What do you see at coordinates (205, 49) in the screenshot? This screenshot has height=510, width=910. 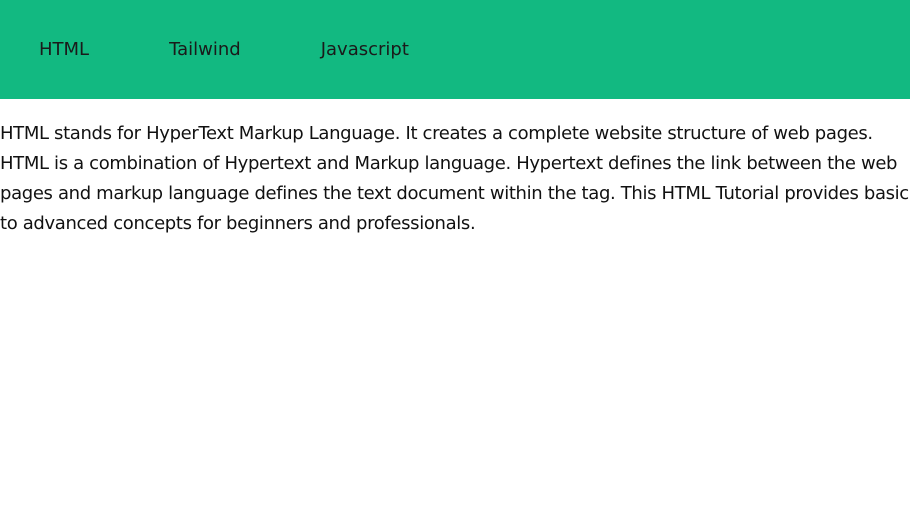 I see `nav-link-tailwind: Tailwind` at bounding box center [205, 49].